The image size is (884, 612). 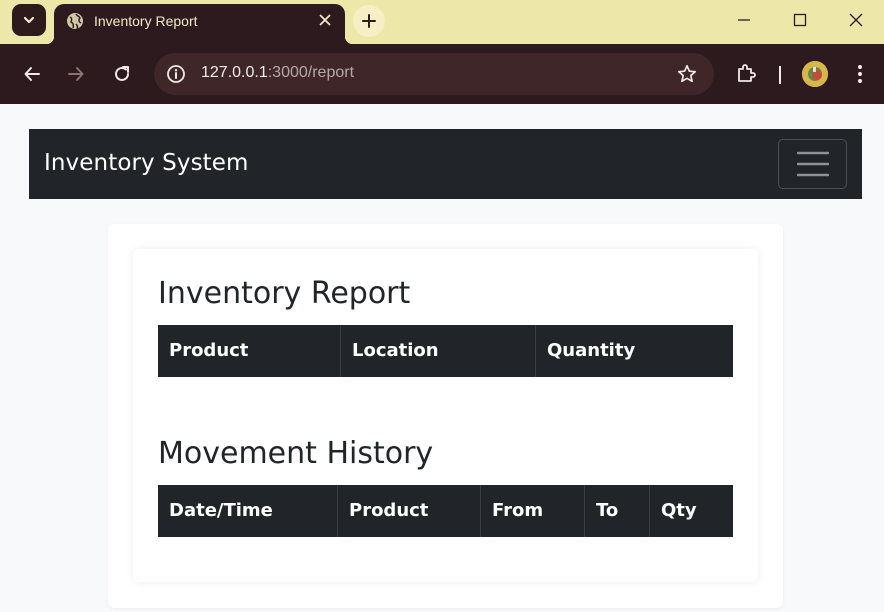 What do you see at coordinates (445, 164) in the screenshot?
I see `top-navbar: Inventory System` at bounding box center [445, 164].